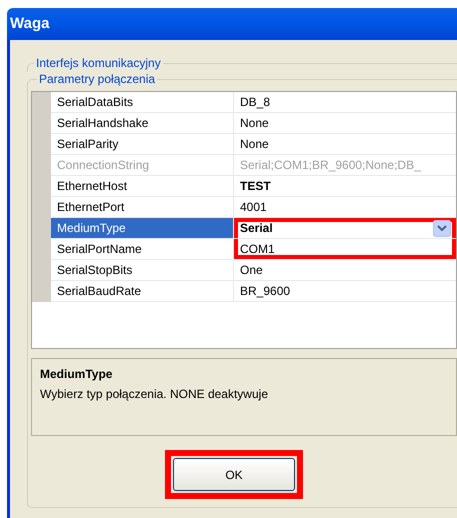 This screenshot has width=457, height=518. Describe the element at coordinates (142, 144) in the screenshot. I see `property-name: SerialParity` at that location.